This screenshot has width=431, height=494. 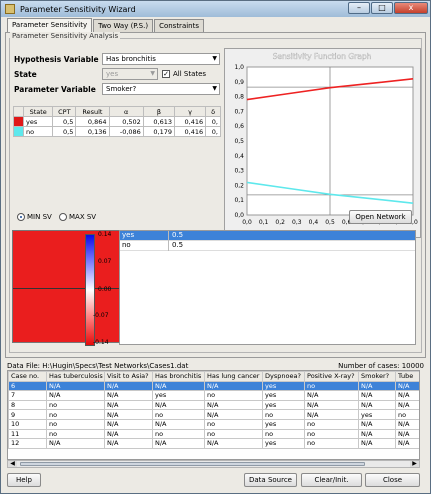 What do you see at coordinates (18, 121) in the screenshot?
I see `color-swatch` at bounding box center [18, 121].